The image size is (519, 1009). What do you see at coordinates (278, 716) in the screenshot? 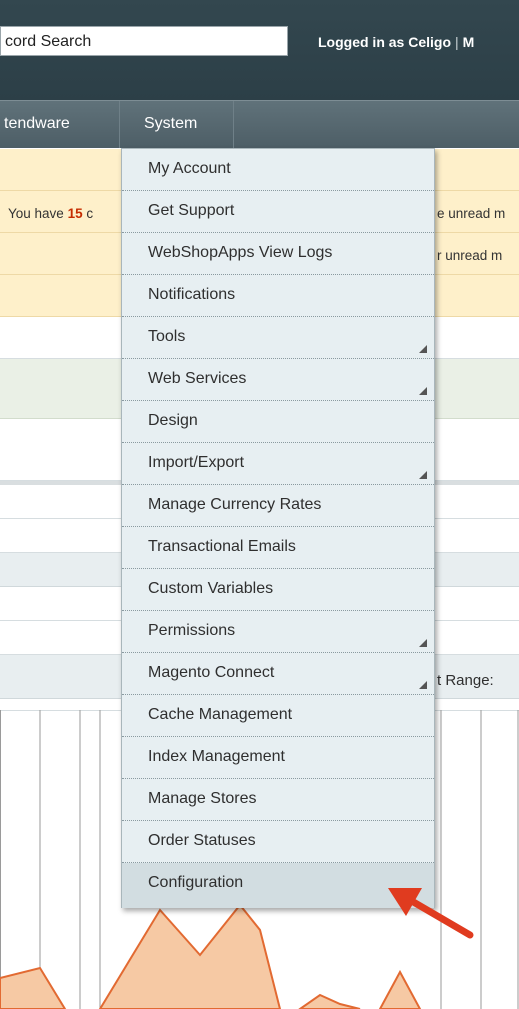
I see `menu-item-cache-management: Cache Management` at bounding box center [278, 716].